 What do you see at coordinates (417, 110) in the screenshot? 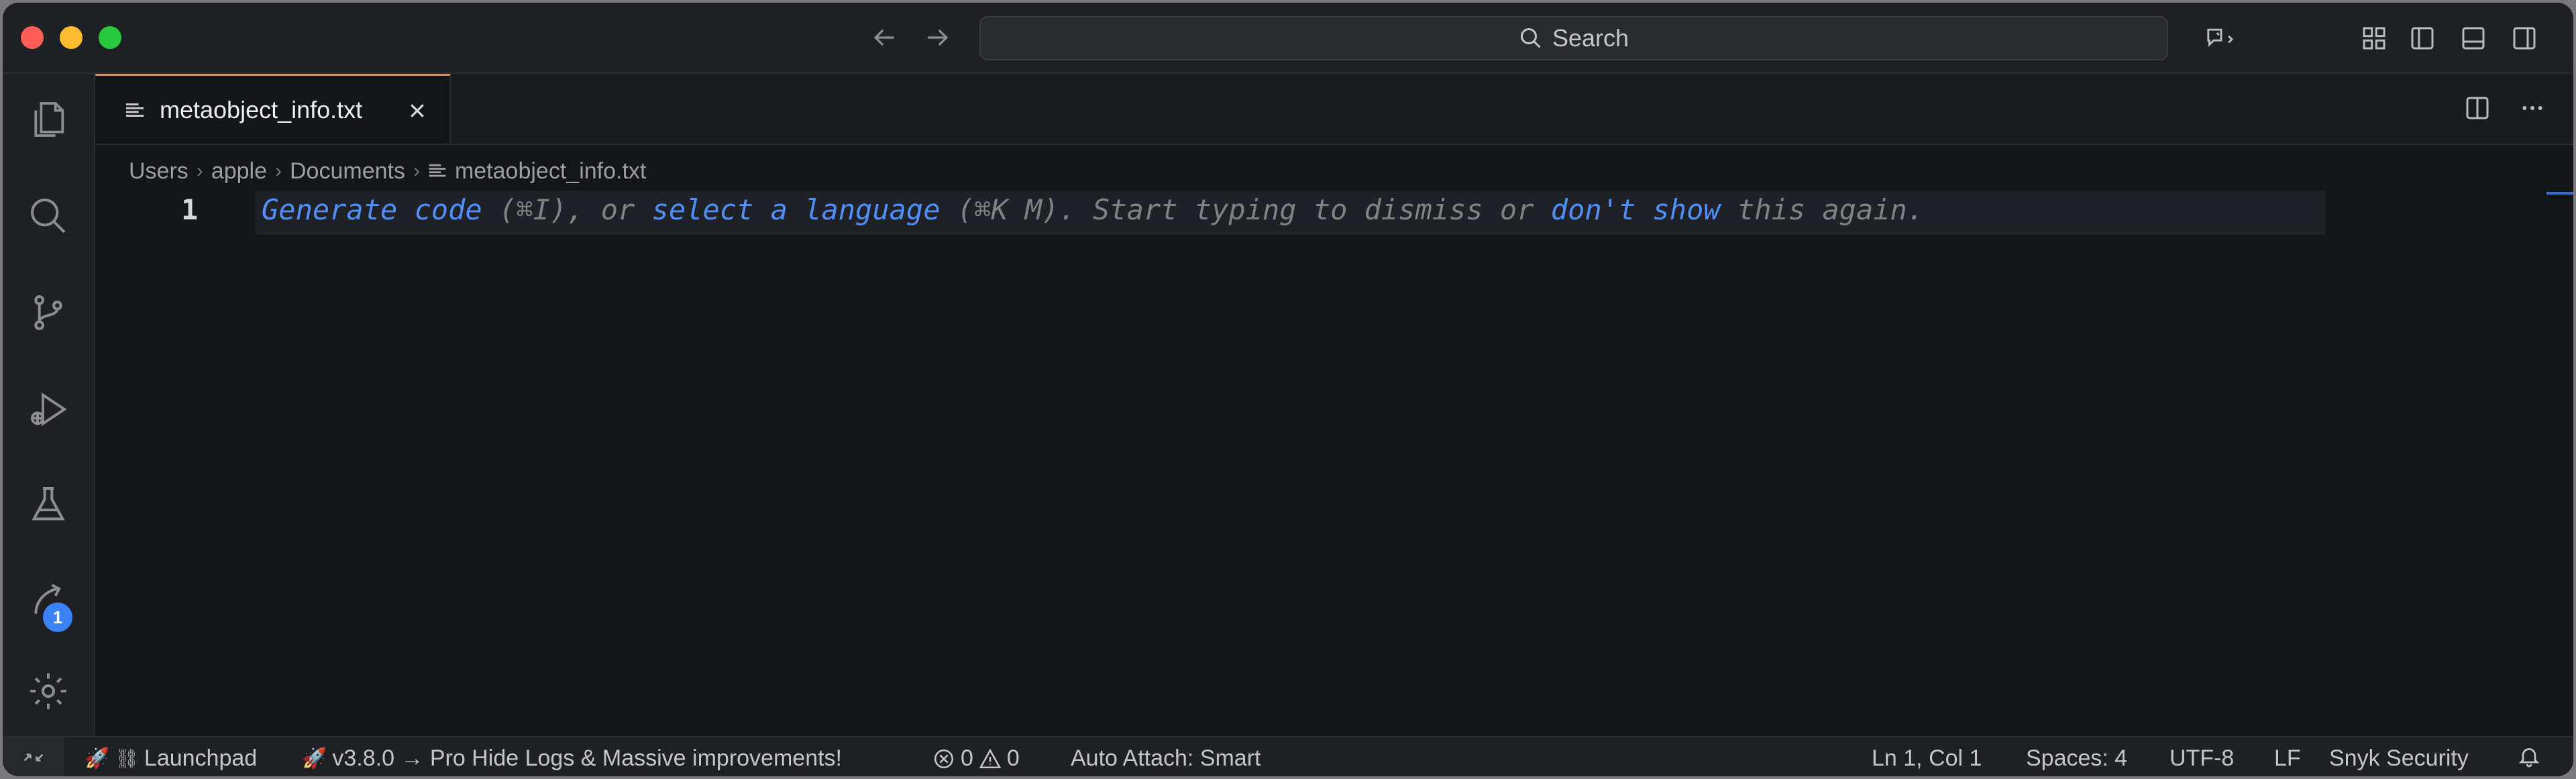
I see `tab-close-icon` at bounding box center [417, 110].